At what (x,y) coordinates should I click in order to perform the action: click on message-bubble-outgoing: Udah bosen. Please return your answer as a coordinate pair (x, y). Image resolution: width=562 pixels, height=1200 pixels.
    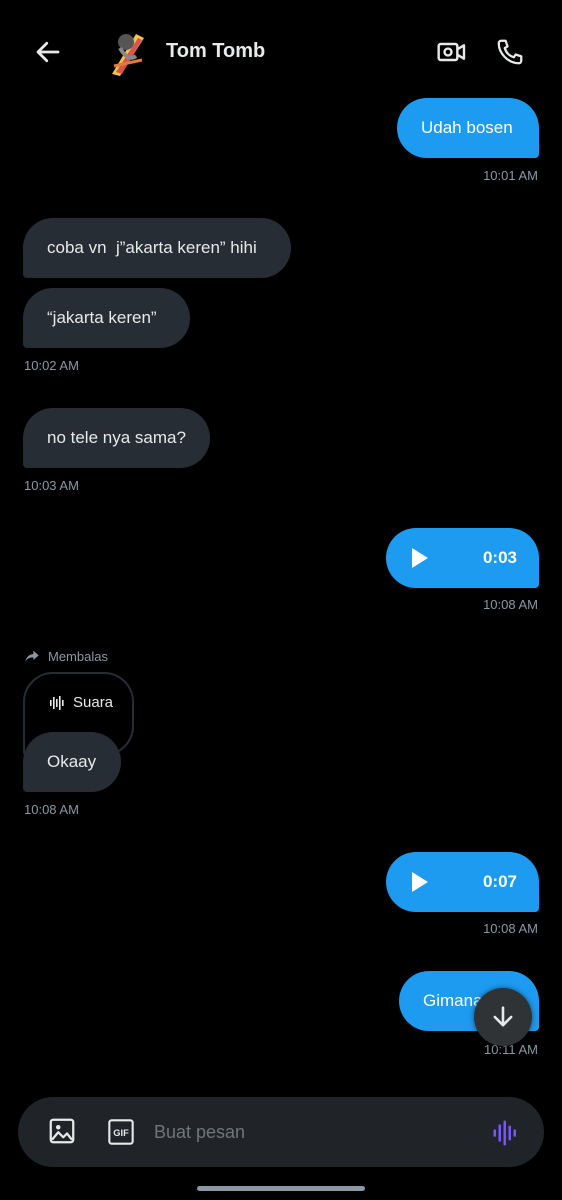
    Looking at the image, I should click on (468, 128).